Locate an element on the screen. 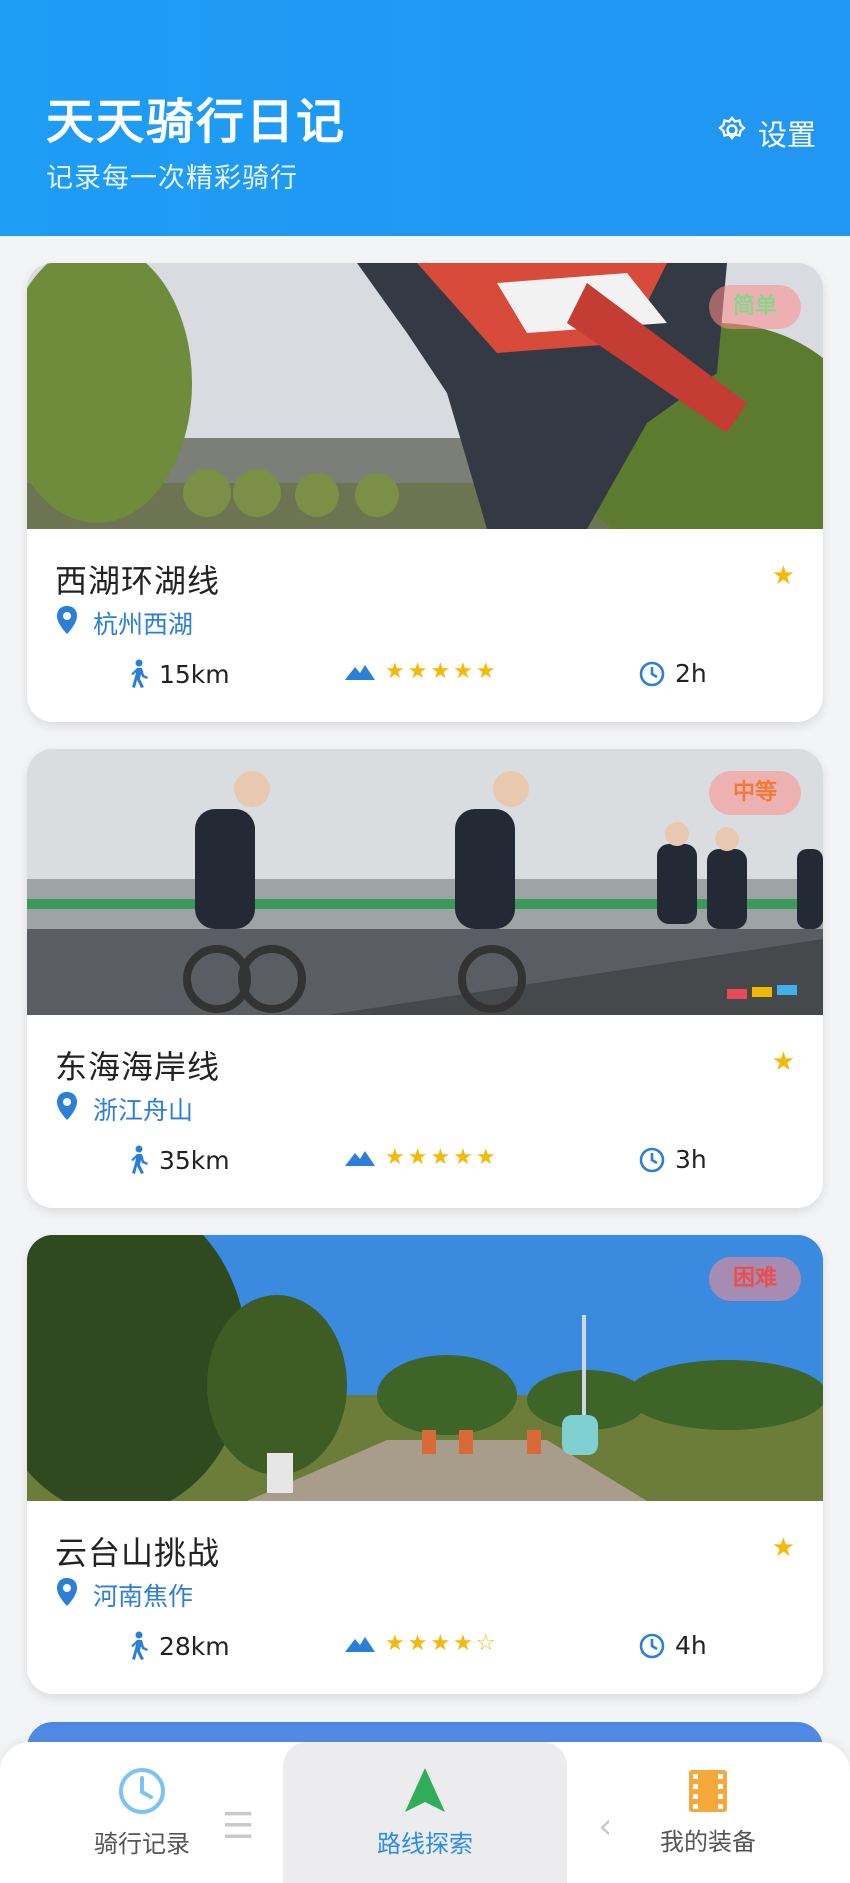 The image size is (850, 1883). distance-stat: 35km is located at coordinates (178, 1160).